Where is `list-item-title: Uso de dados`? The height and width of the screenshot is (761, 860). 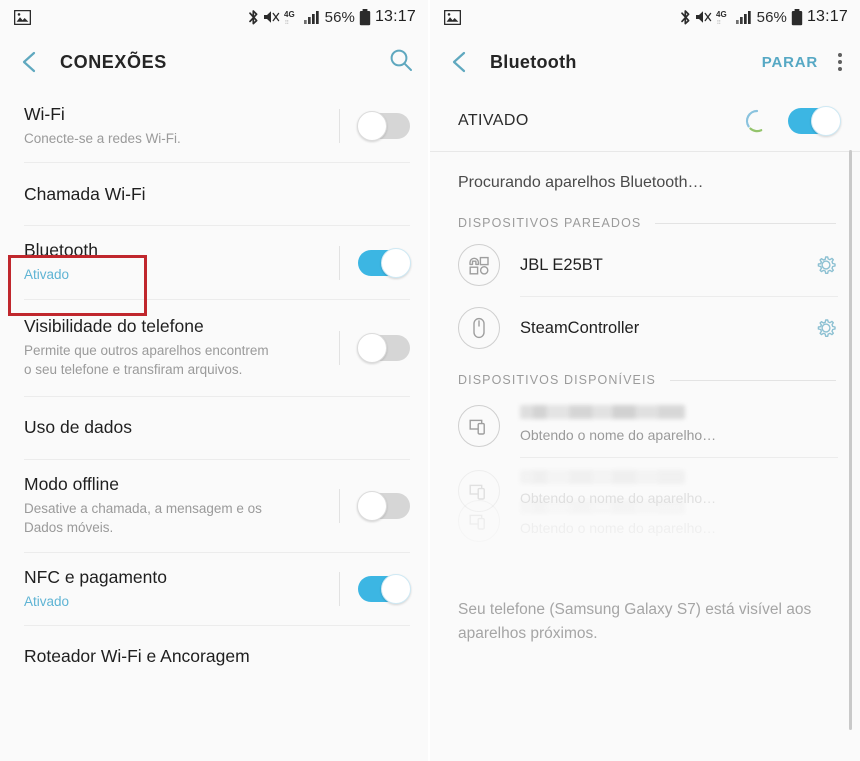
list-item-title: Uso de dados is located at coordinates (78, 426).